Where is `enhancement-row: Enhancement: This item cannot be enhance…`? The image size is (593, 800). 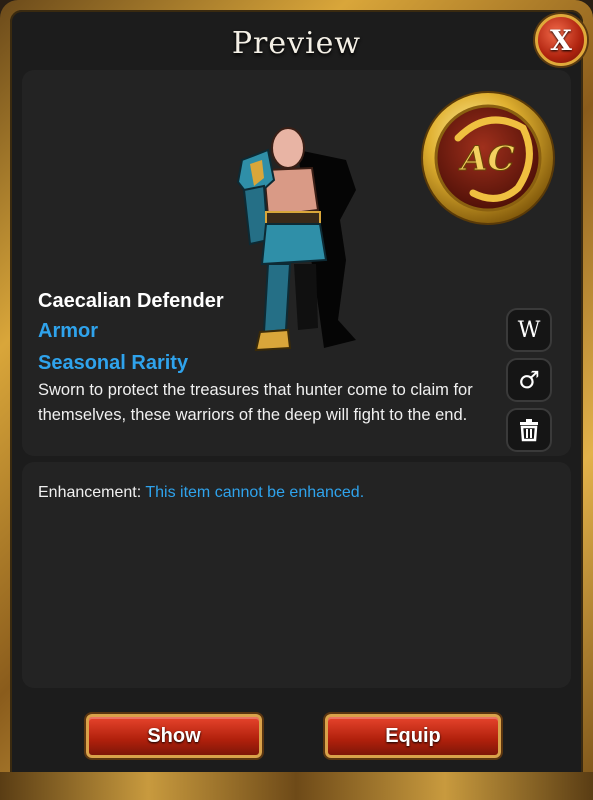 enhancement-row: Enhancement: This item cannot be enhance… is located at coordinates (201, 493).